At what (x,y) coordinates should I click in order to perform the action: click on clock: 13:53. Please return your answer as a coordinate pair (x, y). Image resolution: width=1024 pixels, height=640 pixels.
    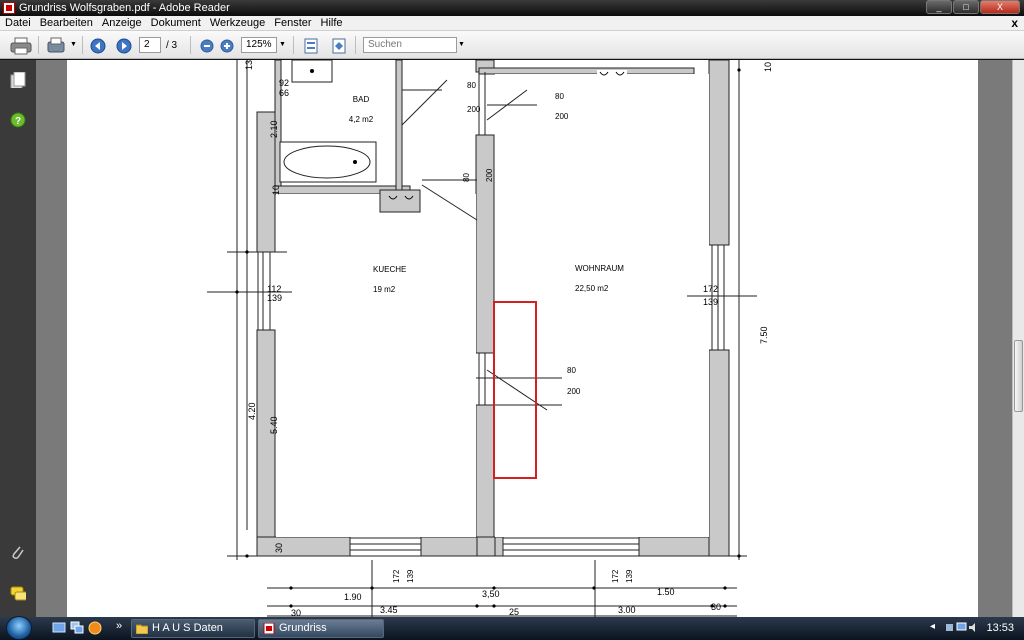
    Looking at the image, I should click on (1000, 628).